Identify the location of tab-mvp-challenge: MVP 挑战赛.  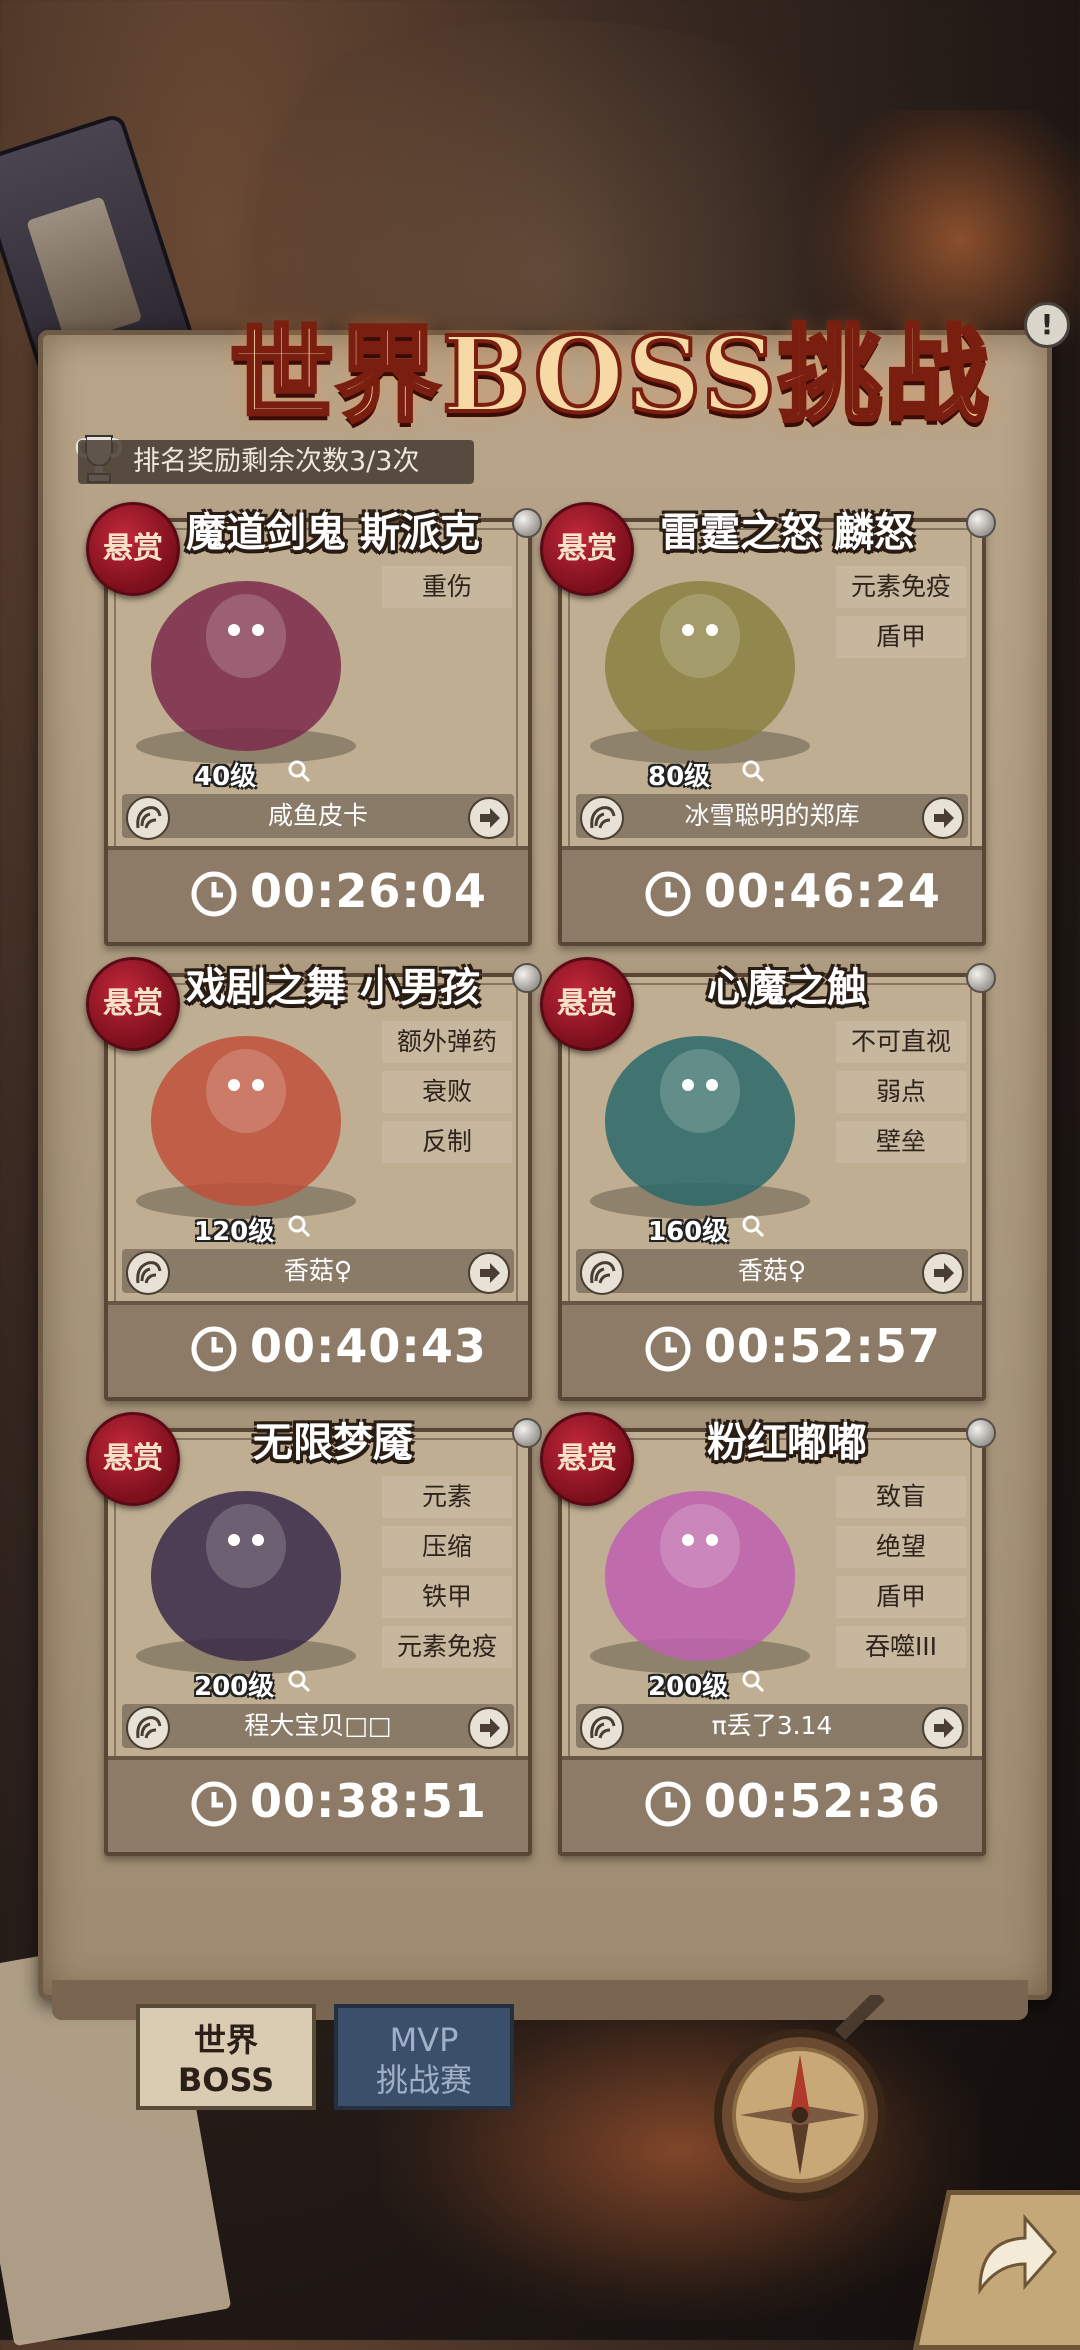
(424, 2057).